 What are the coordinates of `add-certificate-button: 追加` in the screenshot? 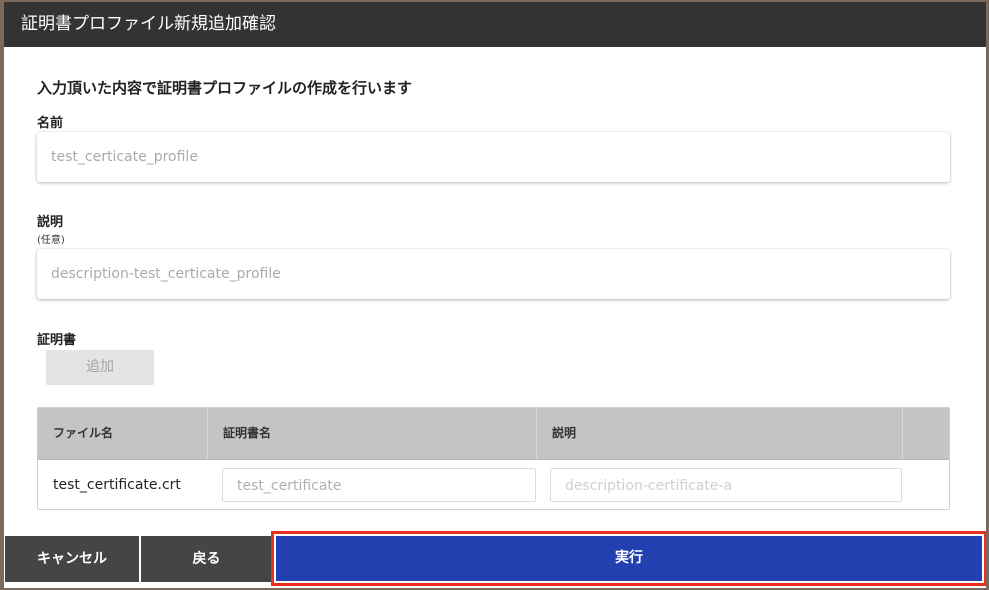 It's located at (100, 367).